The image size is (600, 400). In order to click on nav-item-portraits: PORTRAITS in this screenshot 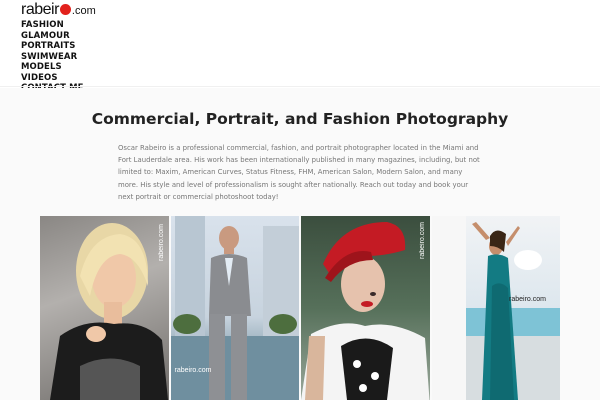, I will do `click(52, 44)`.